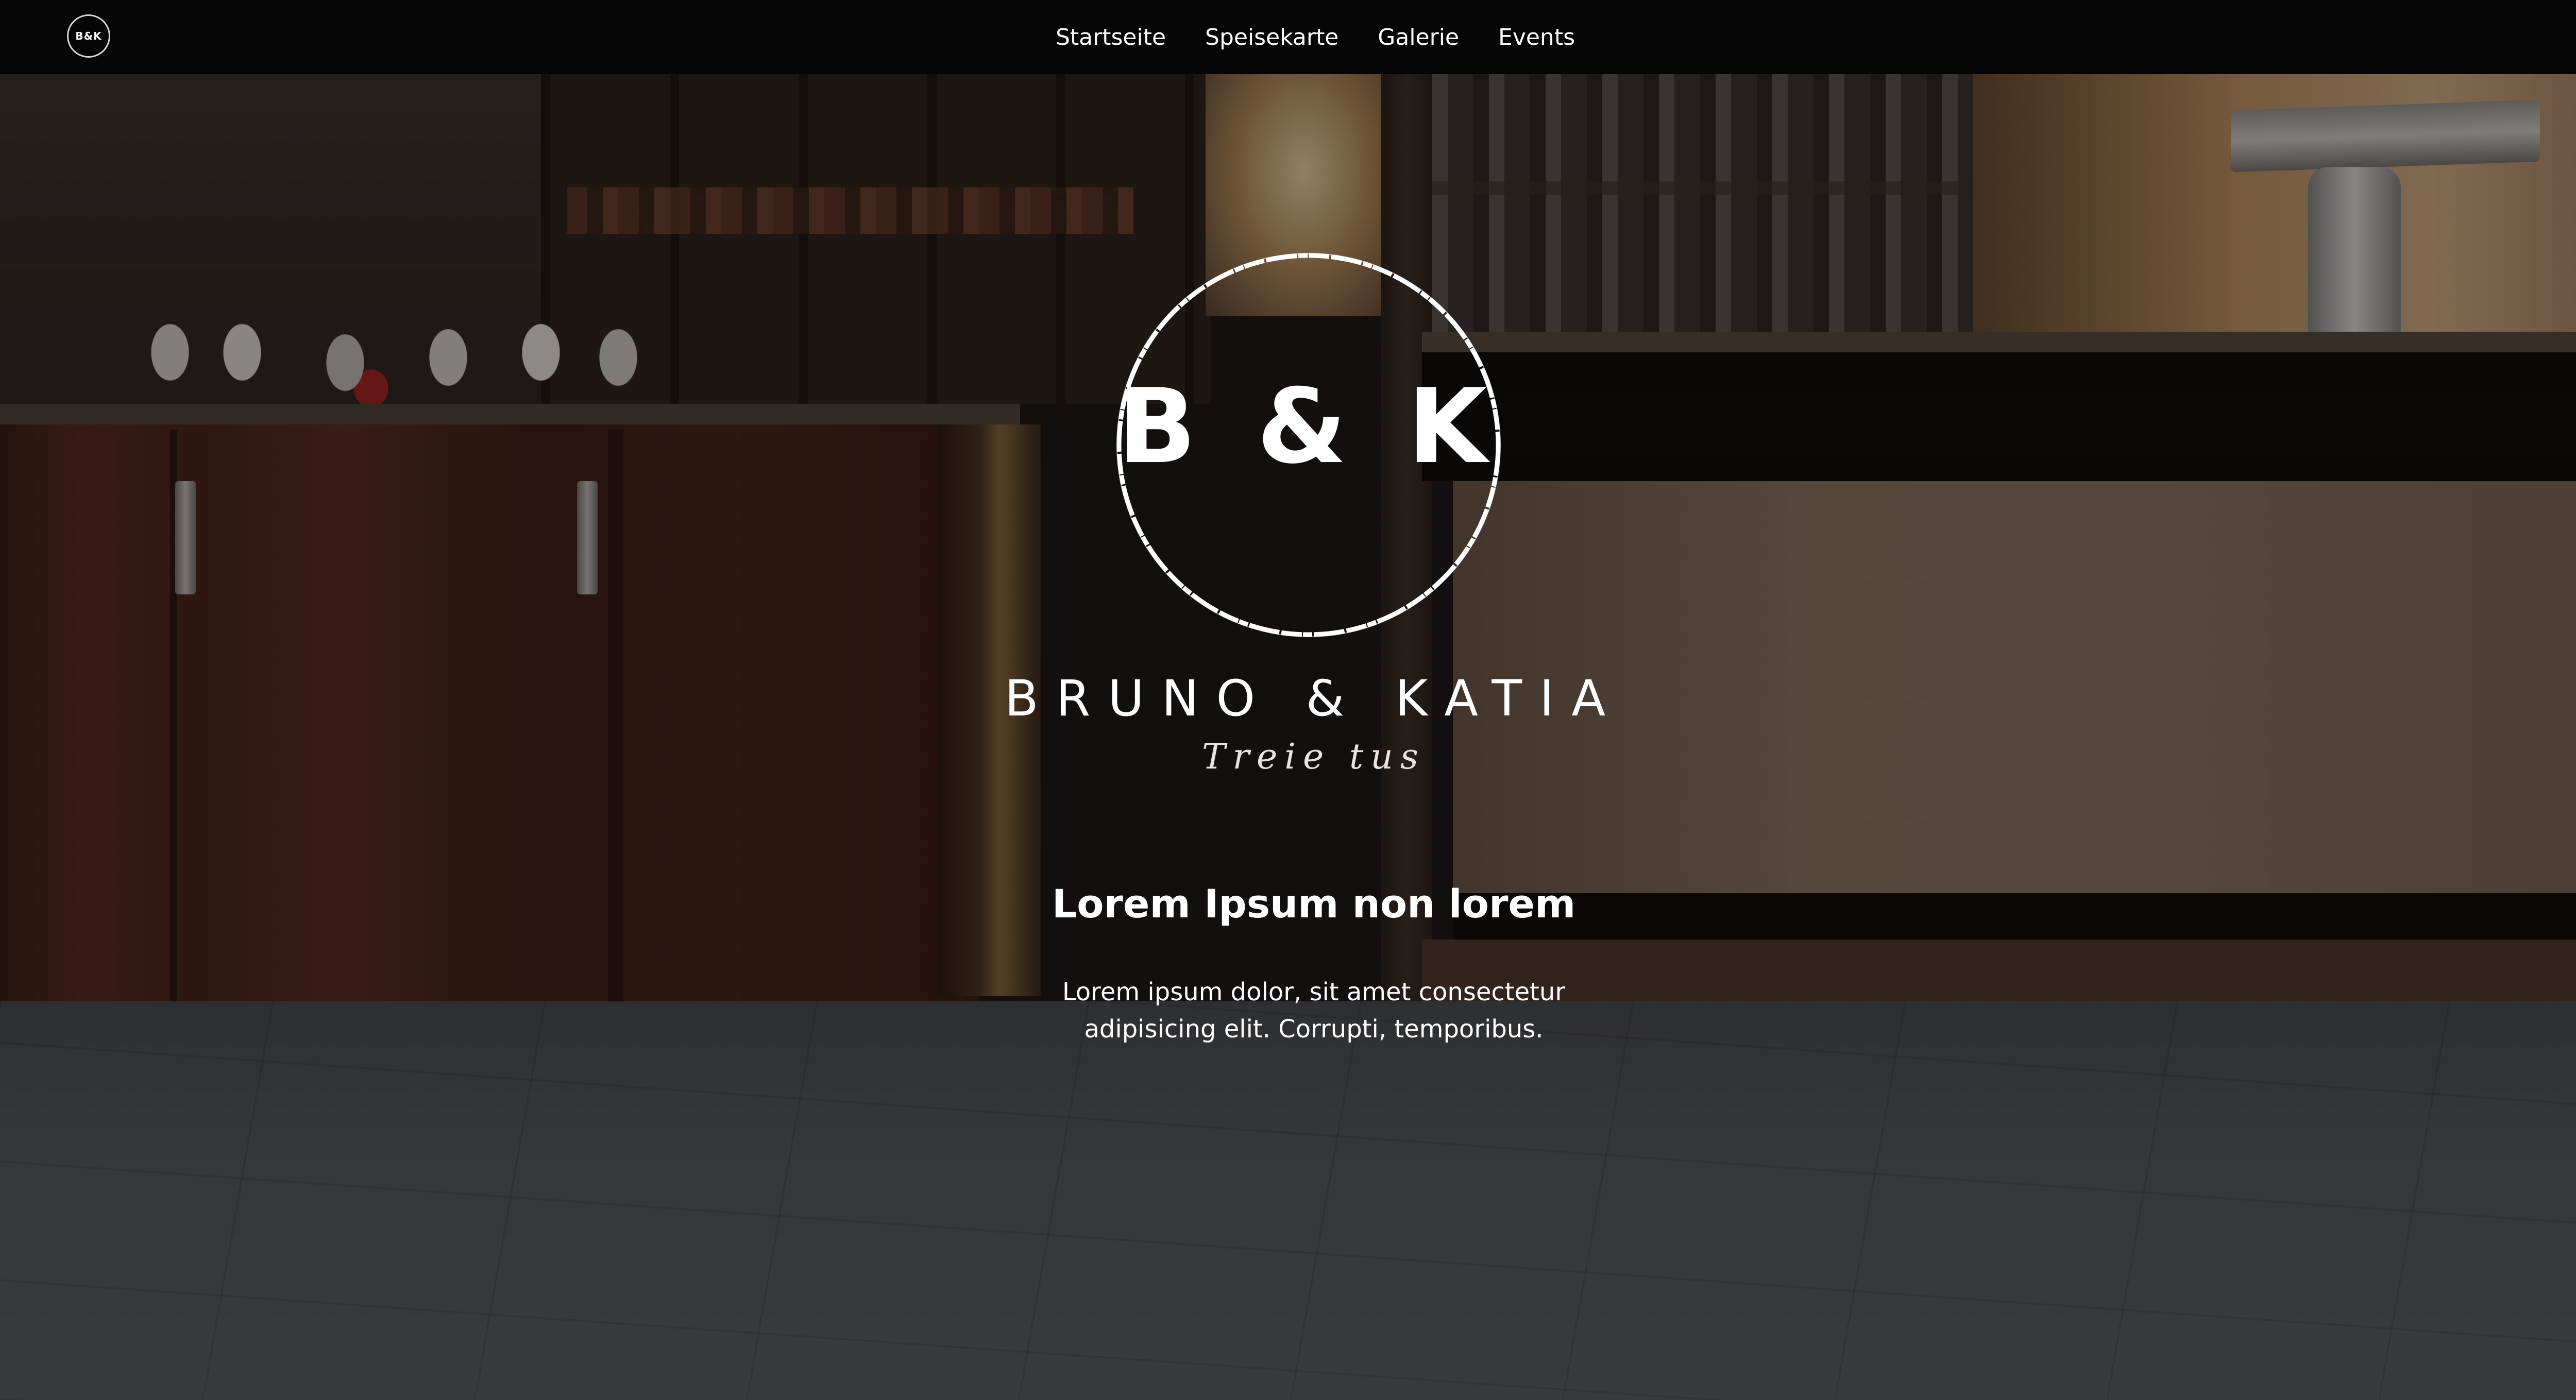 Image resolution: width=2576 pixels, height=1400 pixels. Describe the element at coordinates (1313, 699) in the screenshot. I see `brand-name: BRUNO & KATIA` at that location.